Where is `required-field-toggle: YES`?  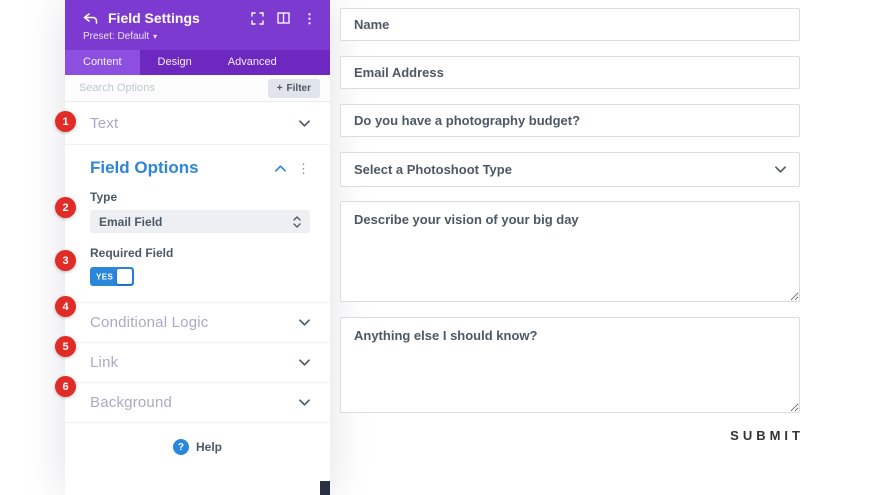 required-field-toggle: YES is located at coordinates (112, 276).